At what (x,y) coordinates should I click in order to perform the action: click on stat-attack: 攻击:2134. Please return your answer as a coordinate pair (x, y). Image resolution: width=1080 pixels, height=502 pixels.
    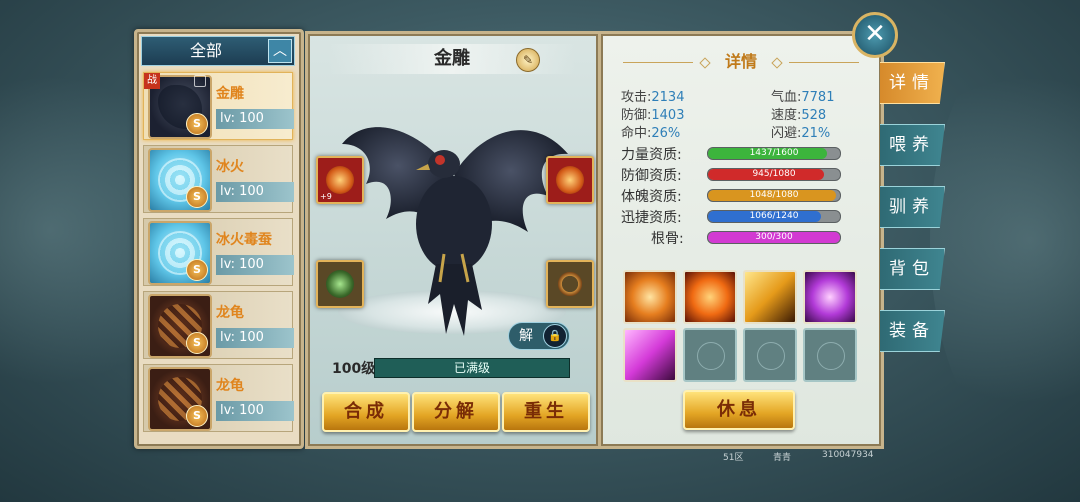
    Looking at the image, I should click on (653, 97).